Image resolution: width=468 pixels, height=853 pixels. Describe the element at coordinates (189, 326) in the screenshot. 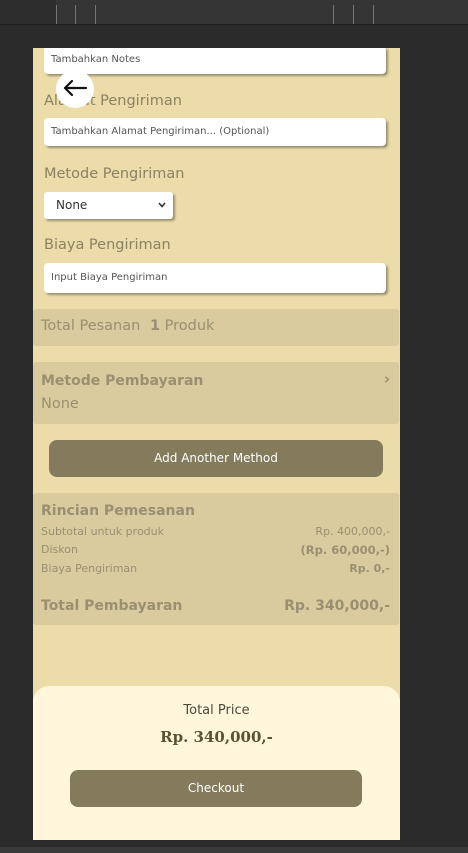

I see `order-total-unit: Produk` at that location.